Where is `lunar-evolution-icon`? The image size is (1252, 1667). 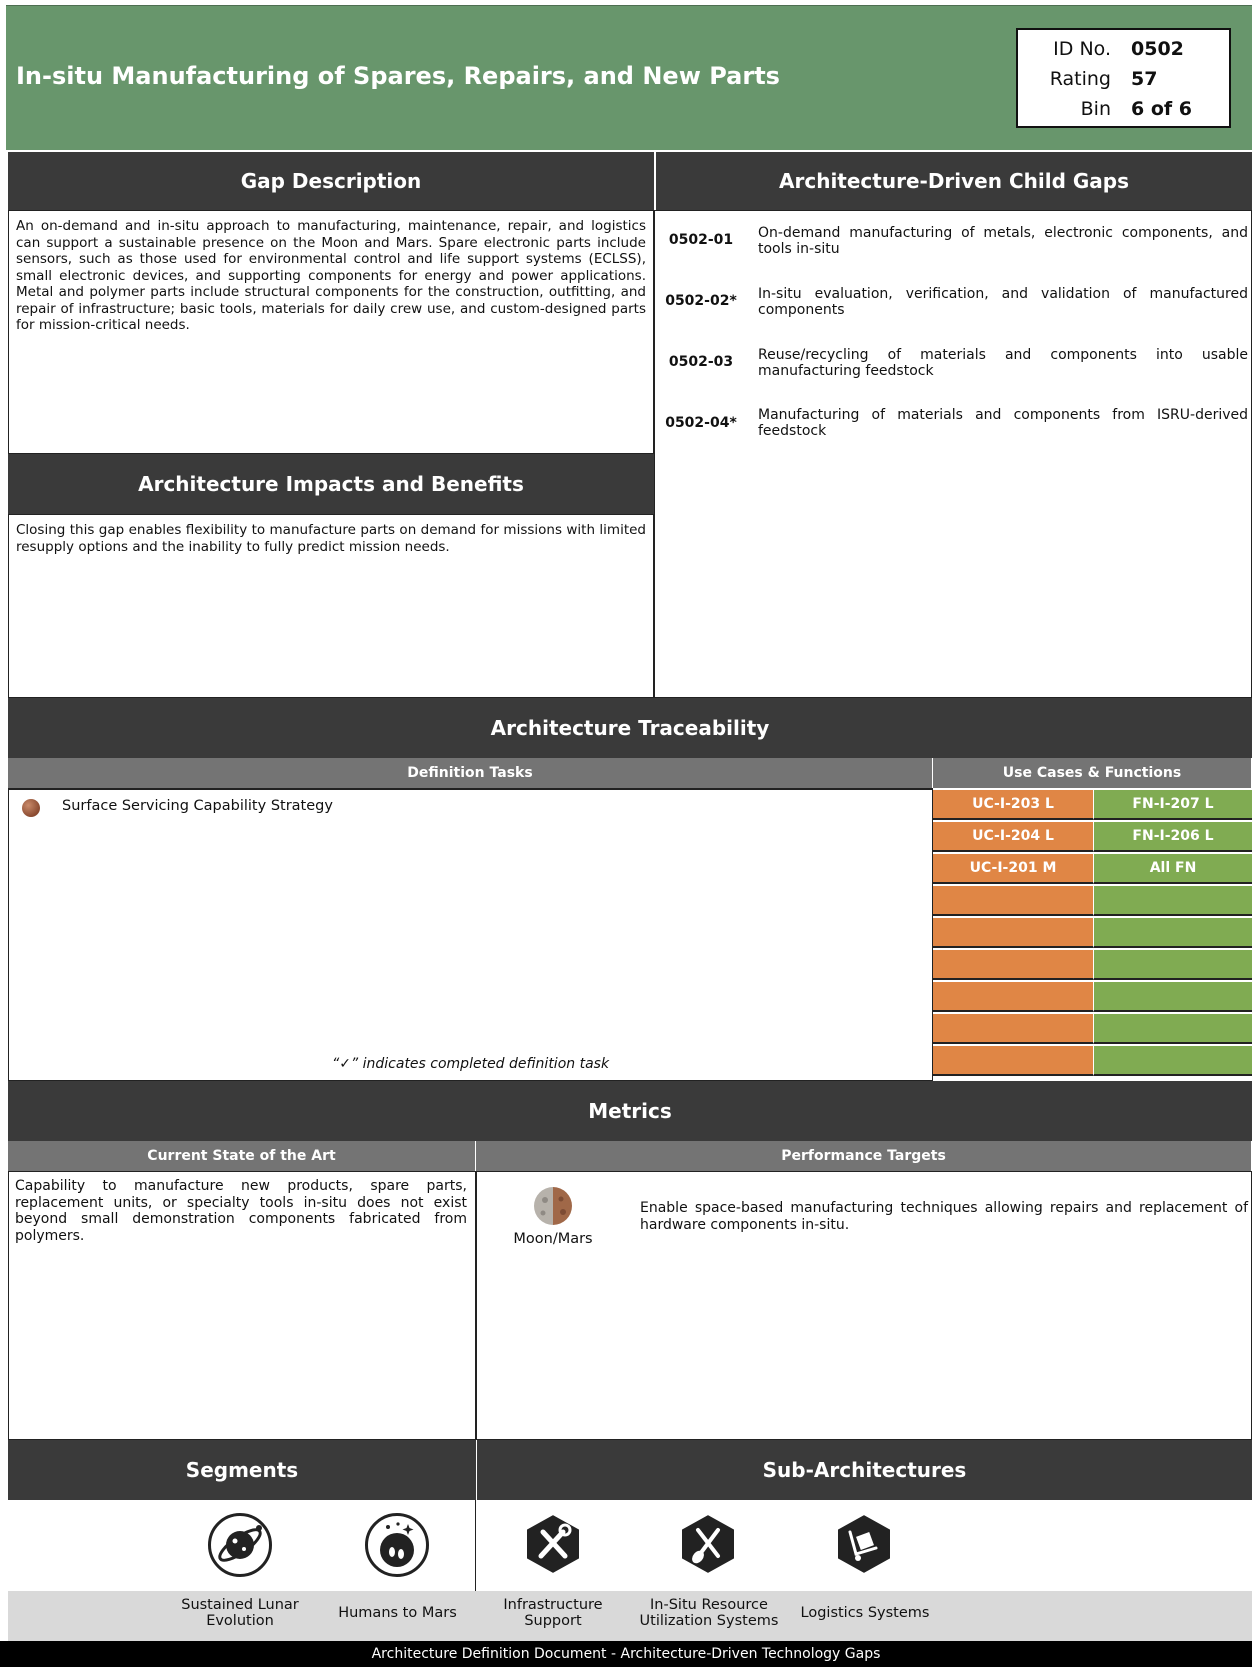
lunar-evolution-icon is located at coordinates (240, 1545).